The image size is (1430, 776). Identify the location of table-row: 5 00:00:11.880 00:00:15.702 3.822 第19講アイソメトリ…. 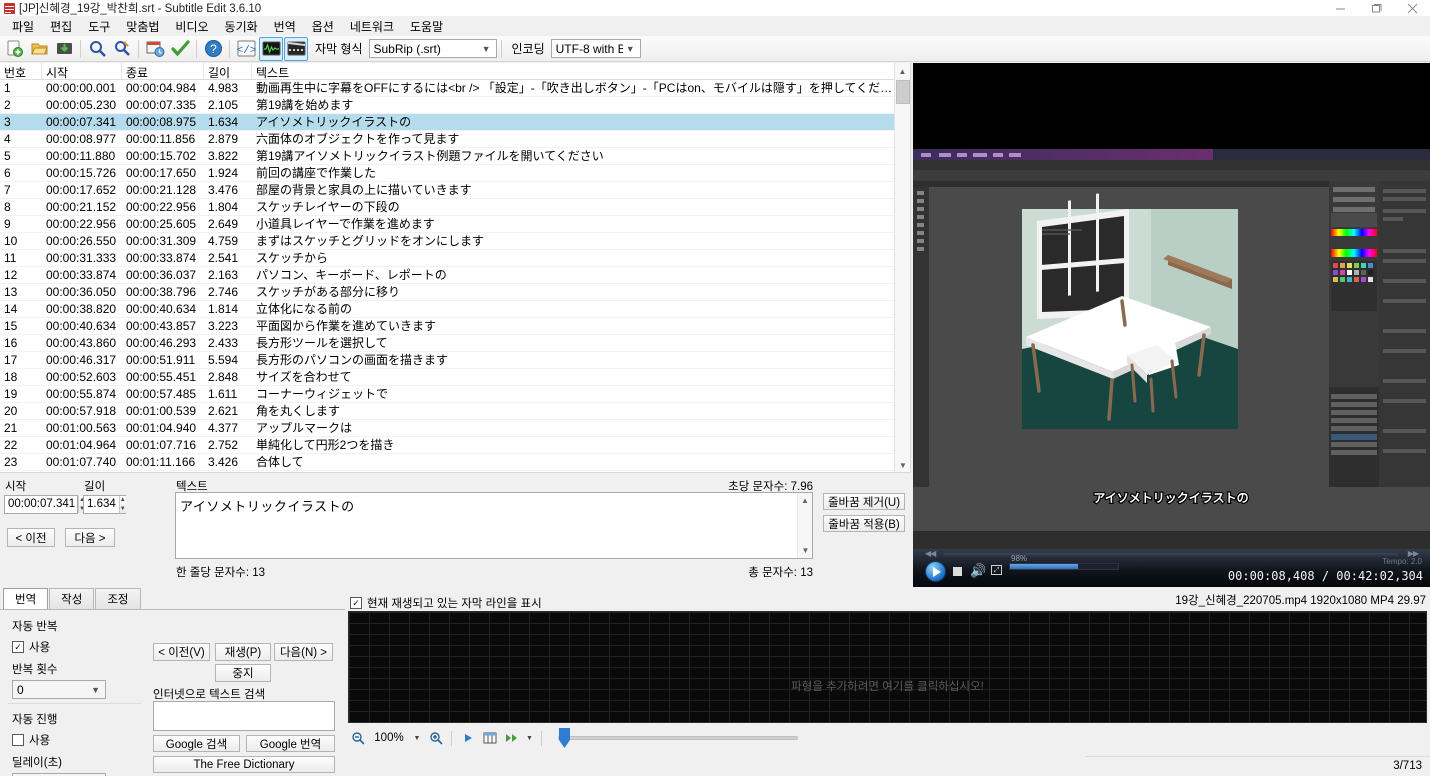
(455, 156).